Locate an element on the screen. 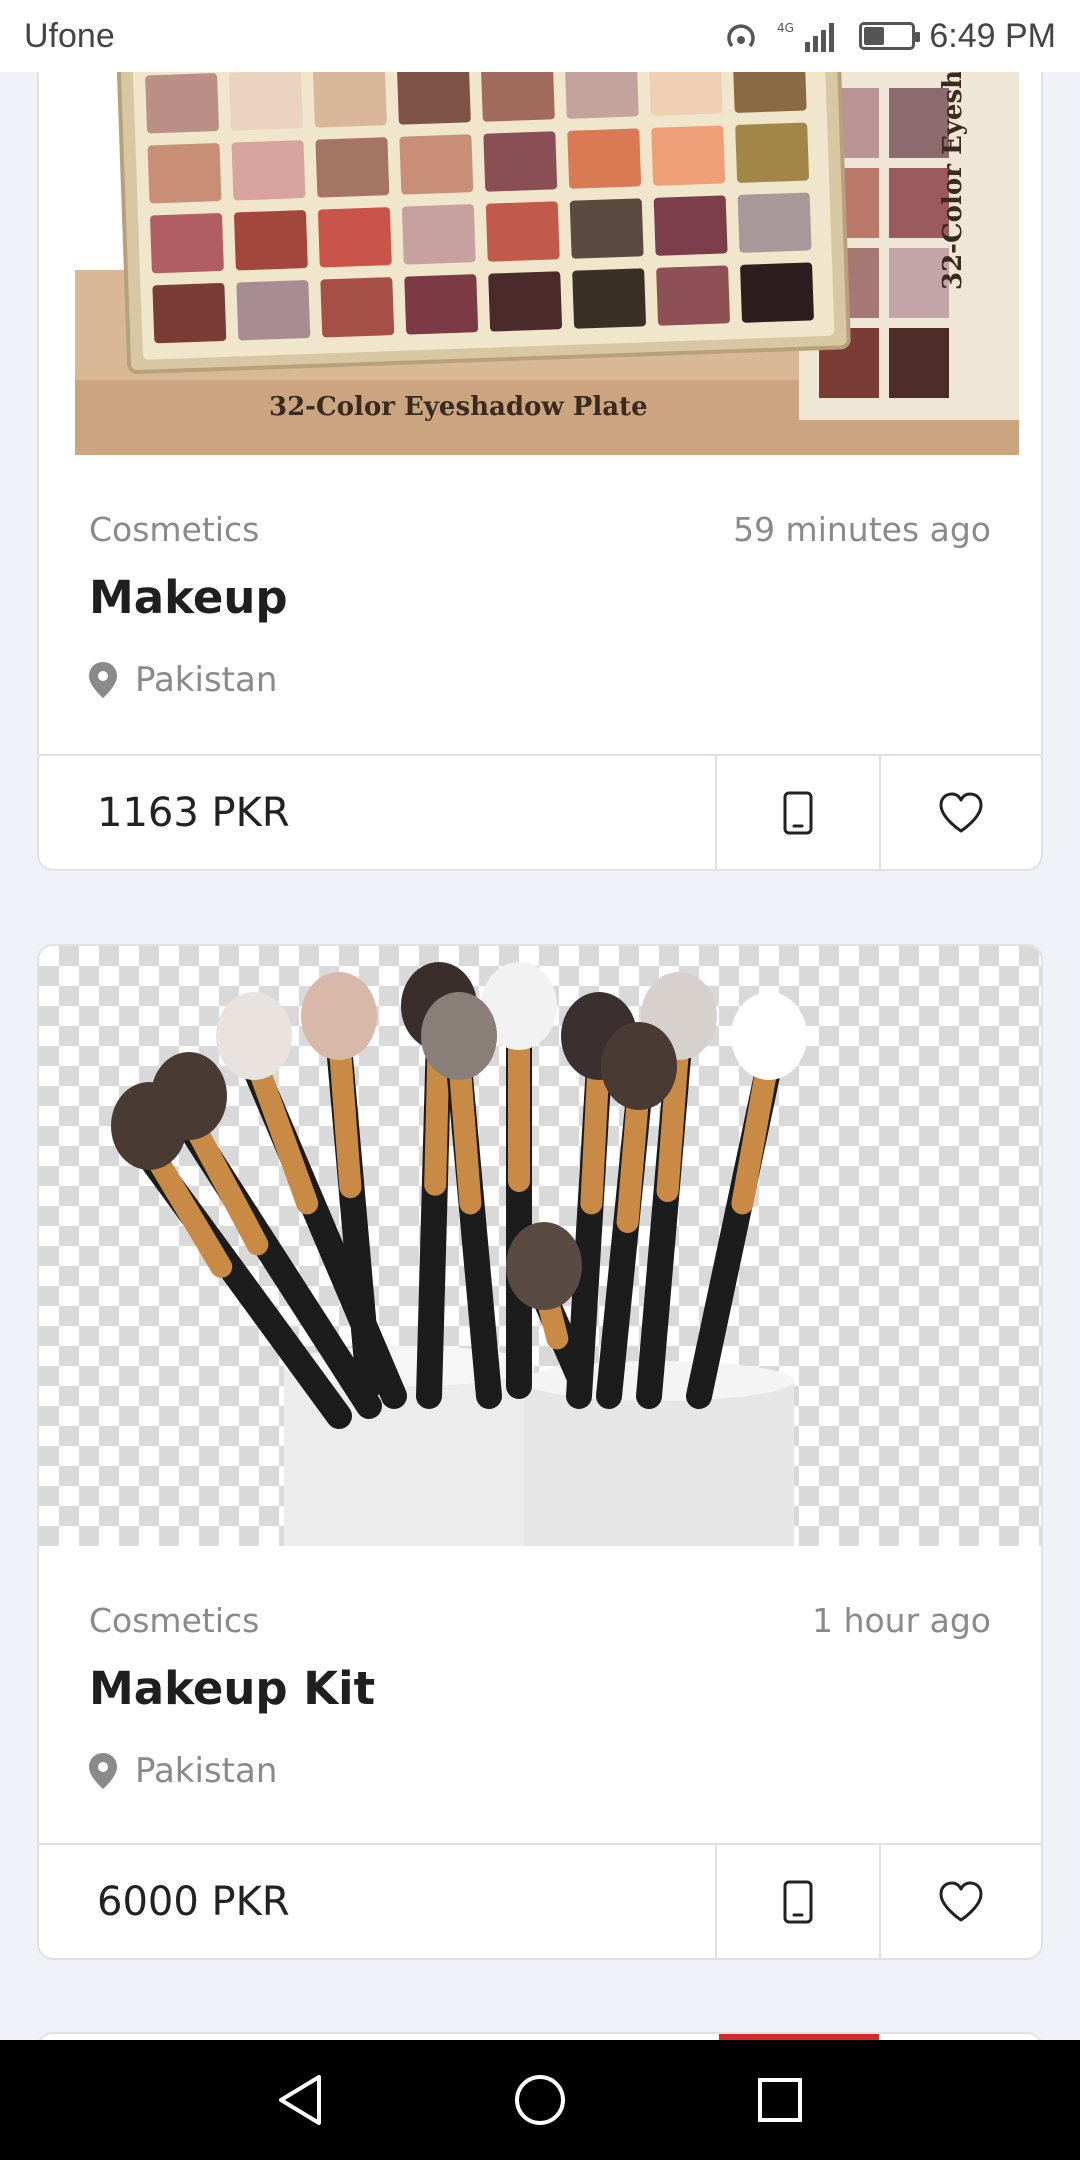  status-icons: 4G 6:49 PM is located at coordinates (888, 36).